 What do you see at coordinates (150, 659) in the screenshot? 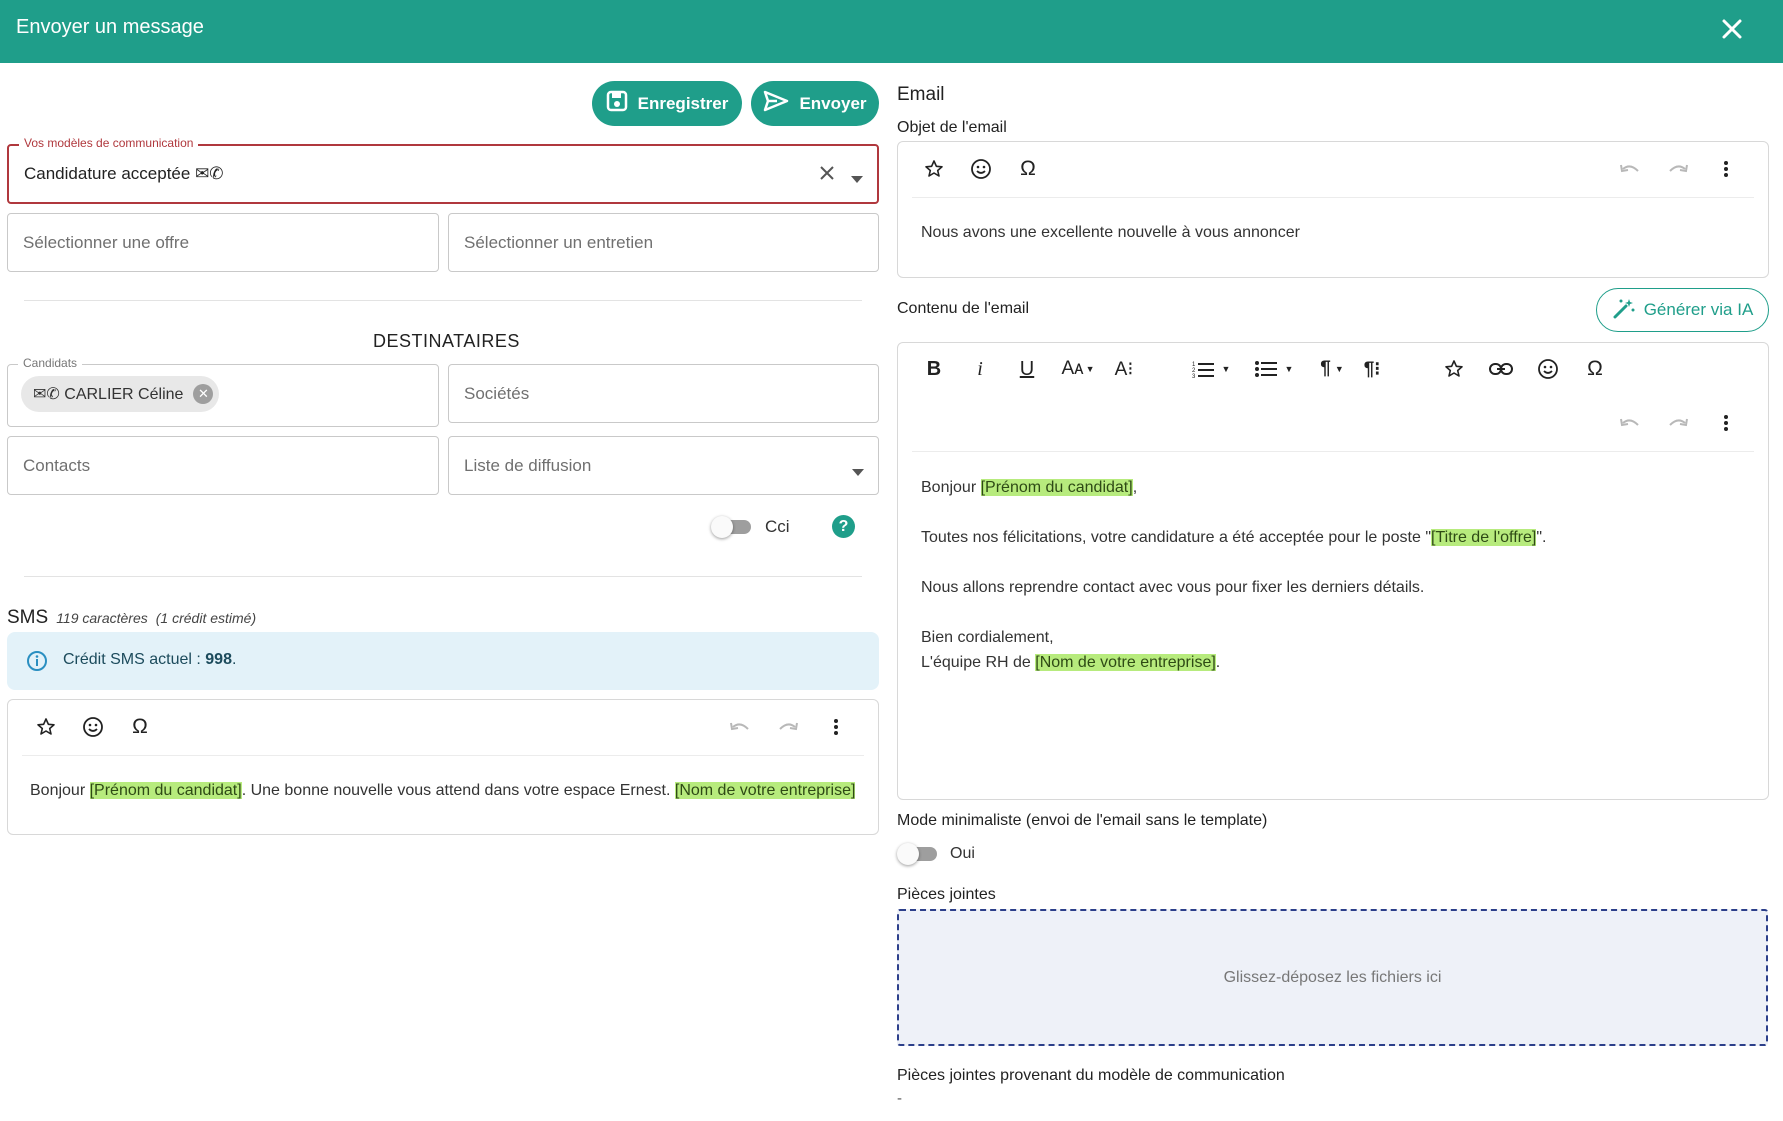
I see `sms-credit-text: Crédit SMS actuel : 998.` at bounding box center [150, 659].